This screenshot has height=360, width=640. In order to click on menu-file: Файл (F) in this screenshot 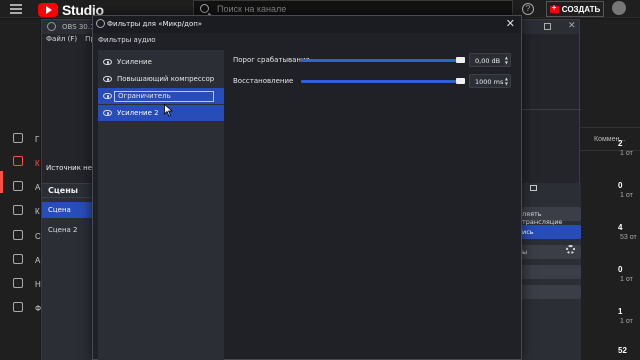, I will do `click(61, 40)`.